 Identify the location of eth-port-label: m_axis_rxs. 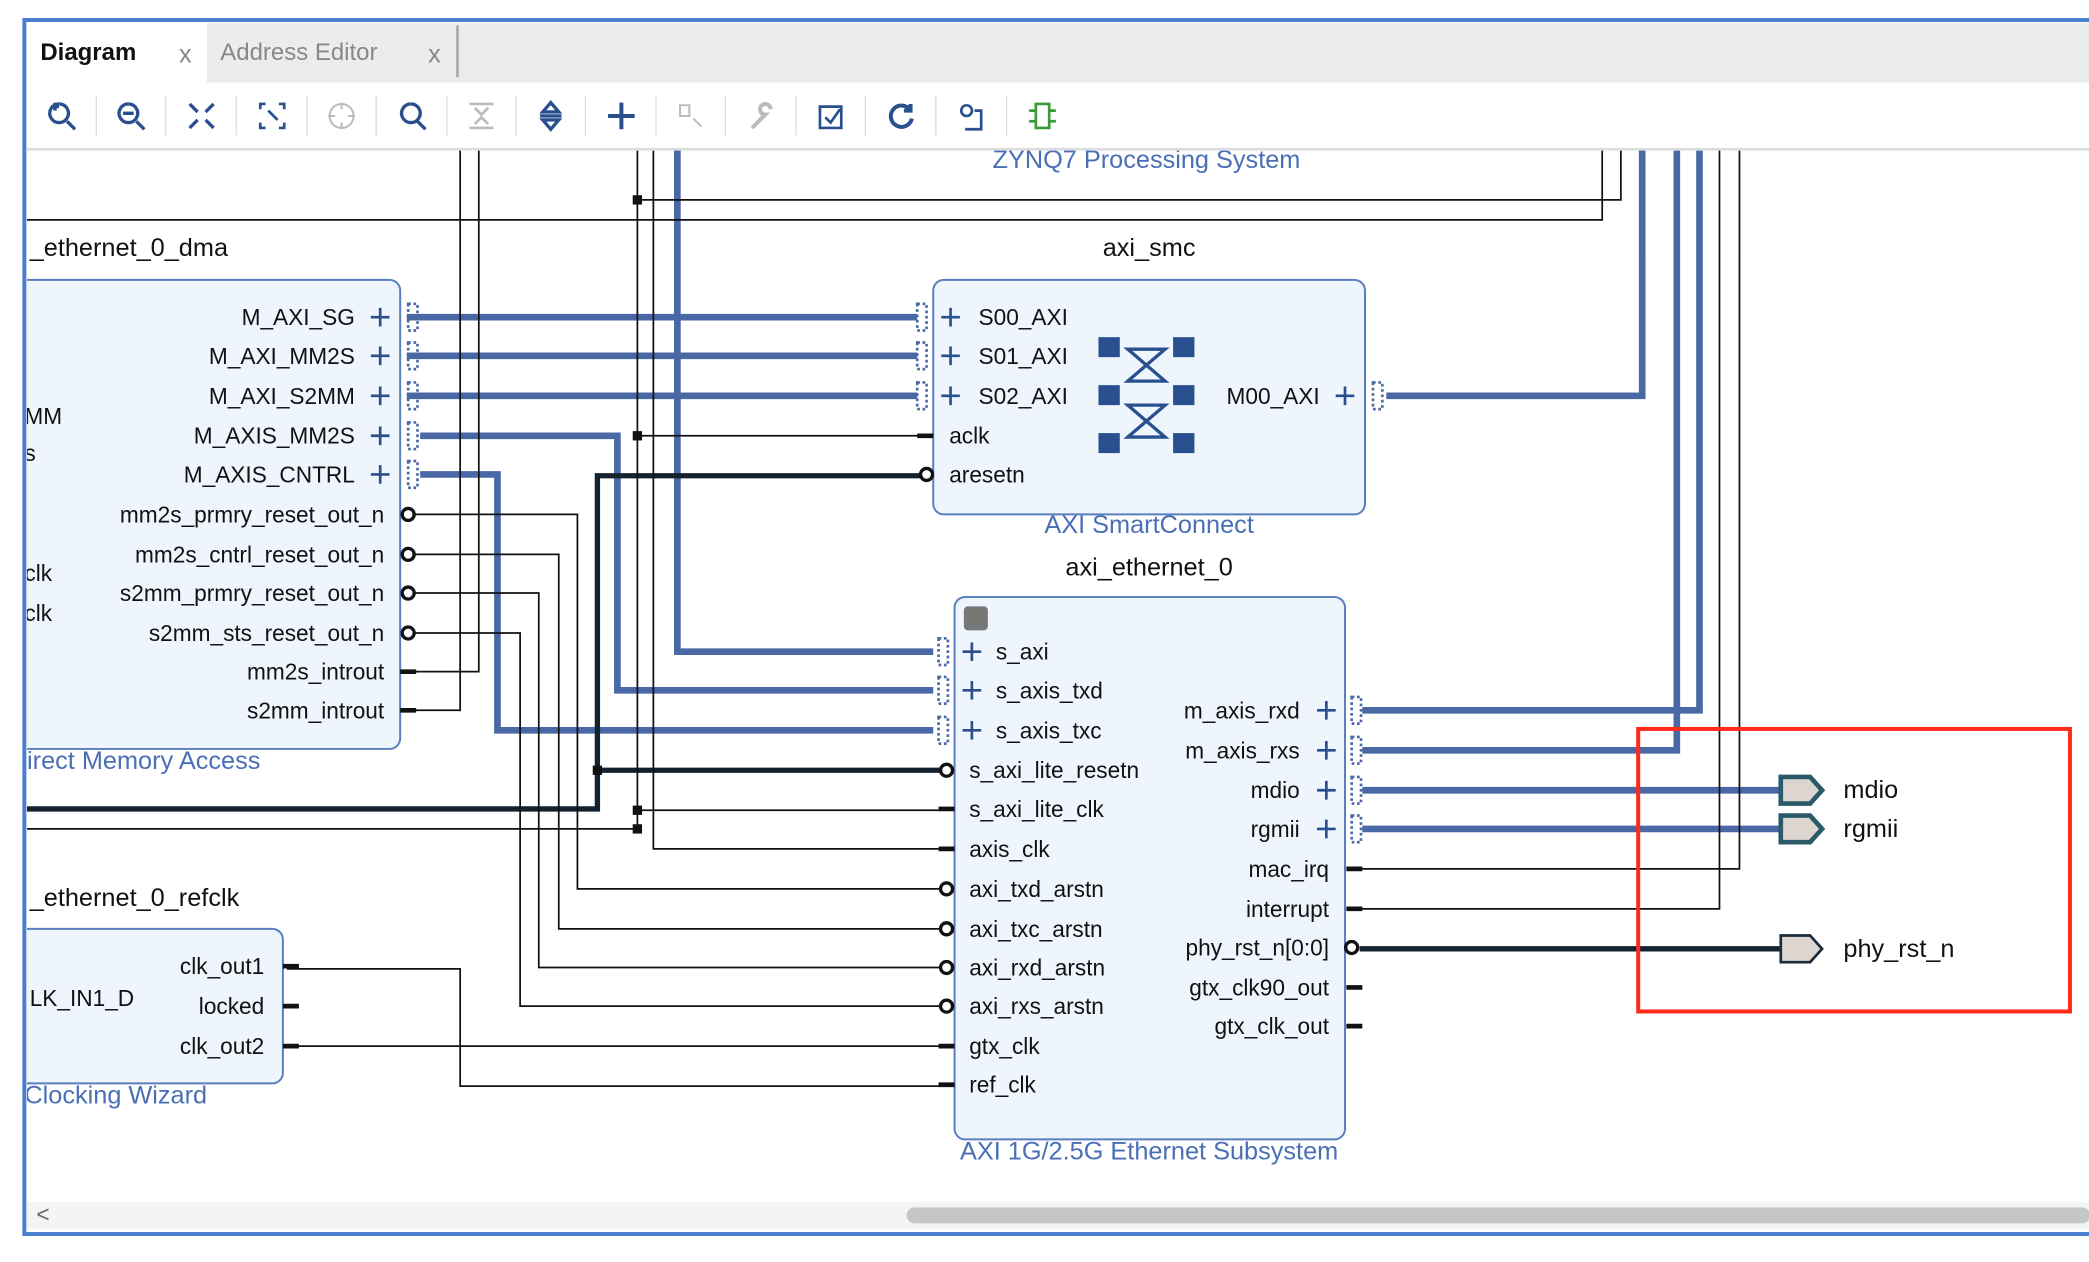
(1242, 750).